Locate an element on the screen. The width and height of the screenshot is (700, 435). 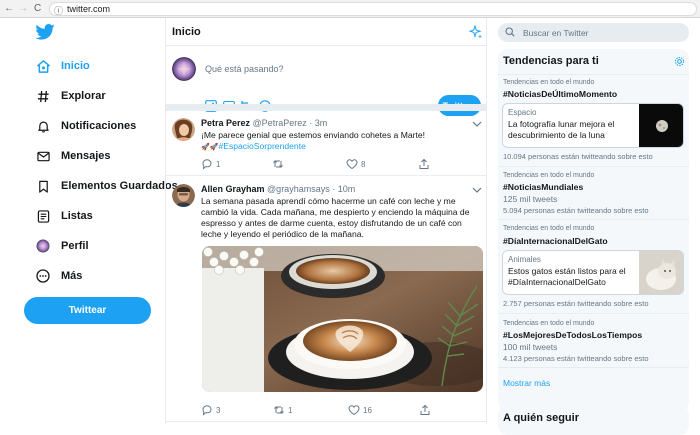
info-icon: ⓘ is located at coordinates (58, 10).